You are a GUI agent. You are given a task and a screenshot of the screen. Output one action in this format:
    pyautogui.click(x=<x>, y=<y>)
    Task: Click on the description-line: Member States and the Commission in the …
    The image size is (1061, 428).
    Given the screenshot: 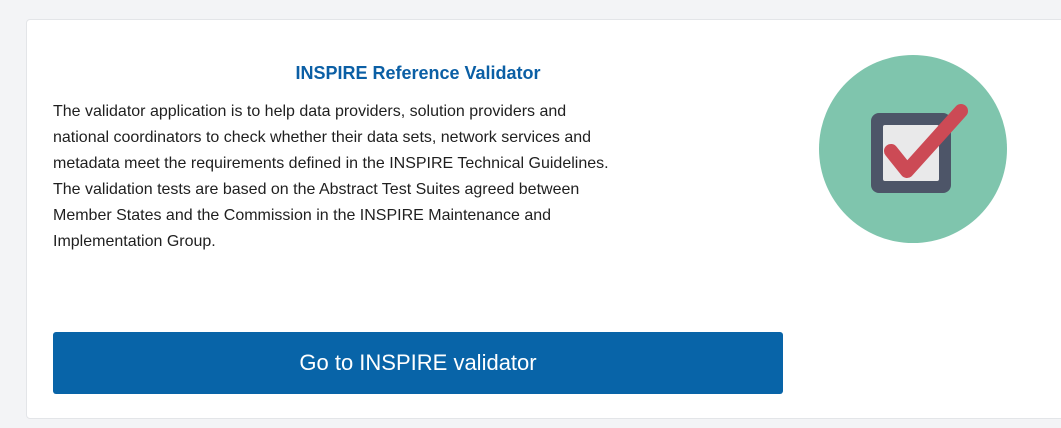 What is the action you would take?
    pyautogui.click(x=302, y=215)
    